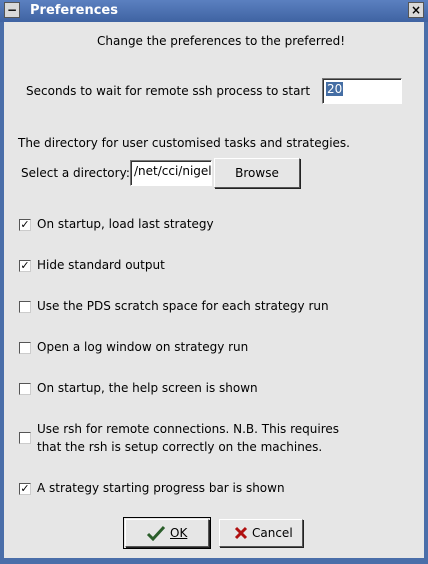 The image size is (428, 564). I want to click on directory-input: /net/cci/nigel, so click(171, 173).